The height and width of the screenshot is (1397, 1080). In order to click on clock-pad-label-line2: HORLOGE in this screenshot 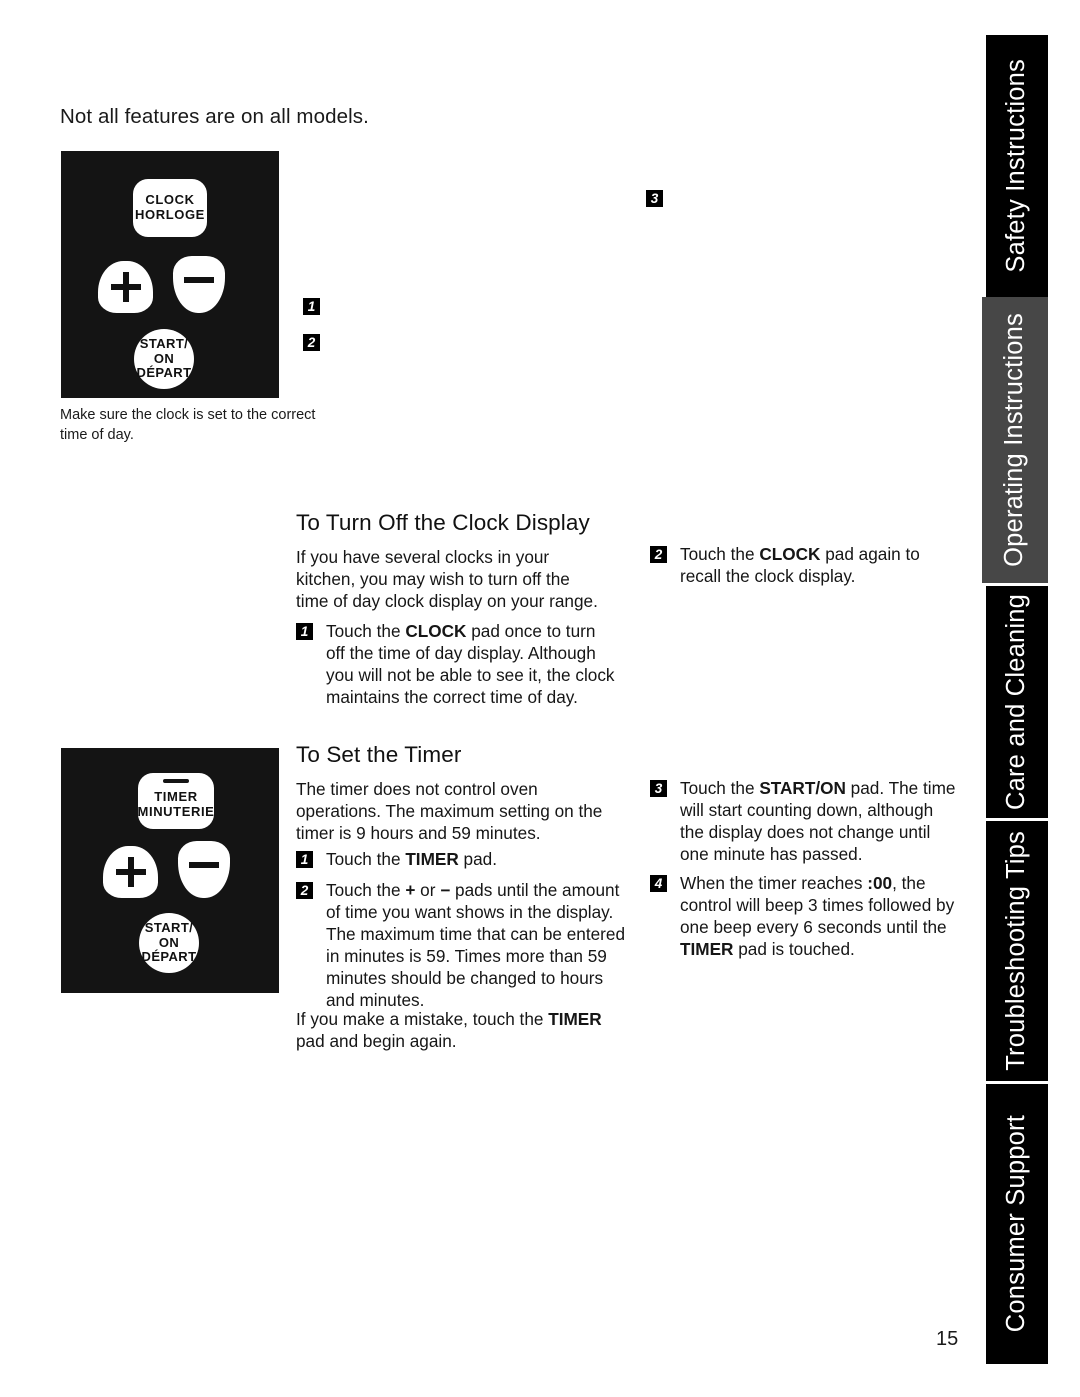, I will do `click(170, 214)`.